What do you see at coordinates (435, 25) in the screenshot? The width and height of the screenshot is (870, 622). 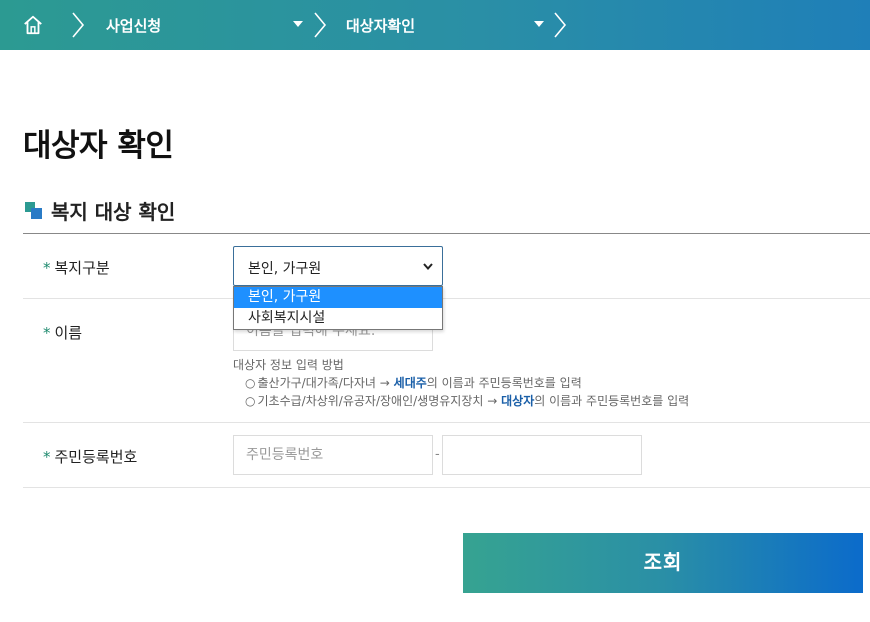 I see `breadcrumb: 사업신청 대상자확인` at bounding box center [435, 25].